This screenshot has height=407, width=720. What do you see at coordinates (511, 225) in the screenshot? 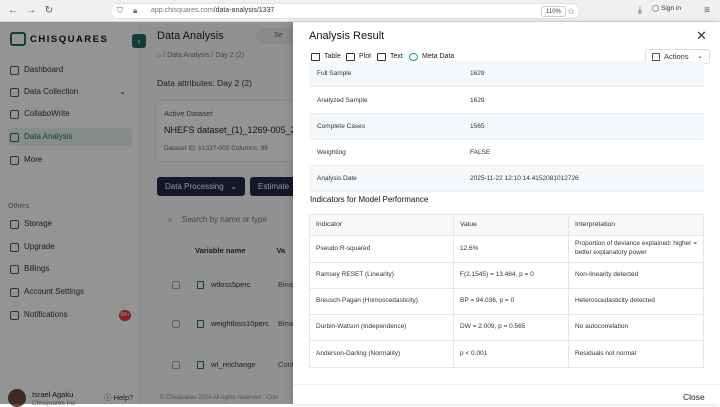
I see `column-header: Value` at bounding box center [511, 225].